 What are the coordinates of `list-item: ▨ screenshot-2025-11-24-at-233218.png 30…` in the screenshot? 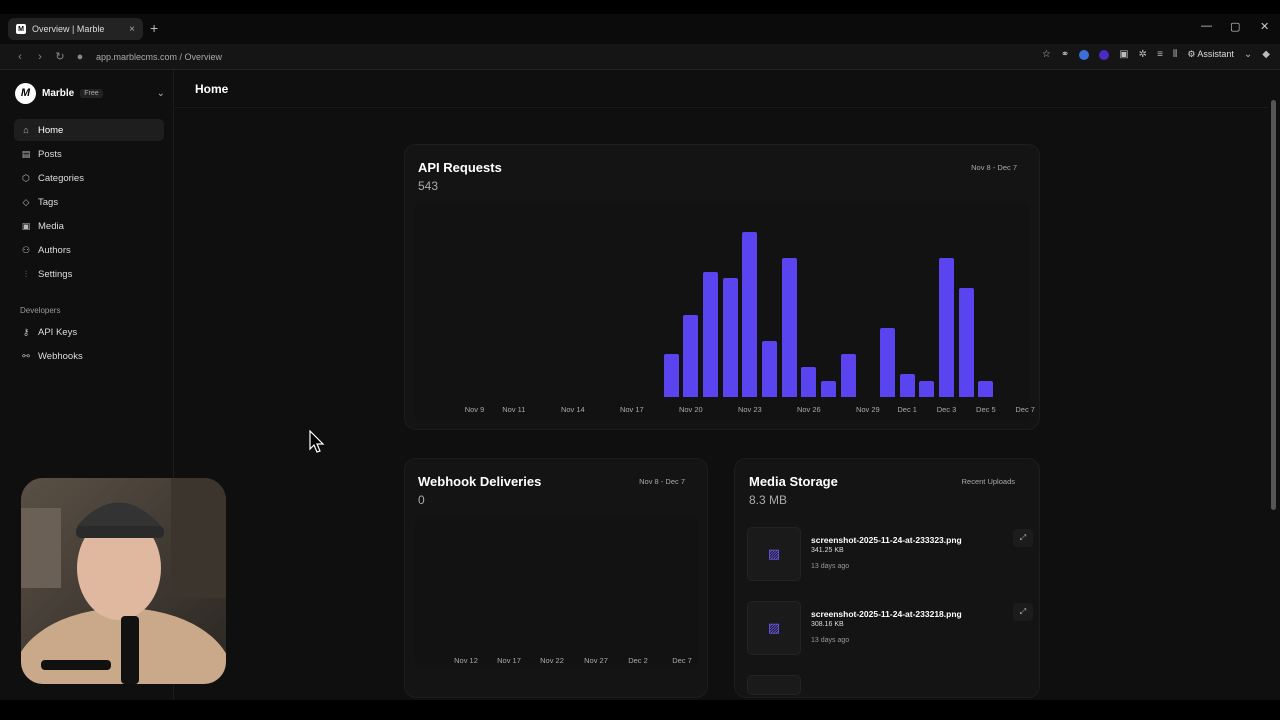 It's located at (890, 632).